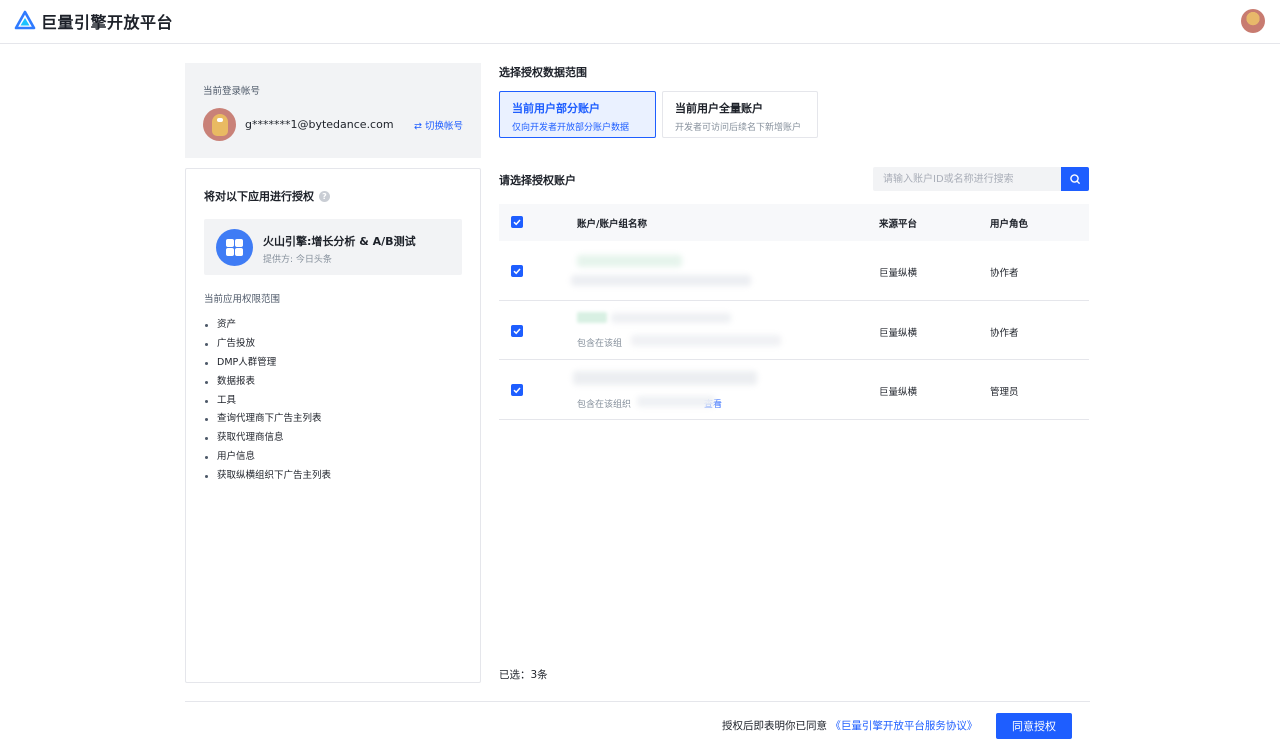 This screenshot has height=742, width=1280. I want to click on agree-authorize-button: 同意授权, so click(1034, 726).